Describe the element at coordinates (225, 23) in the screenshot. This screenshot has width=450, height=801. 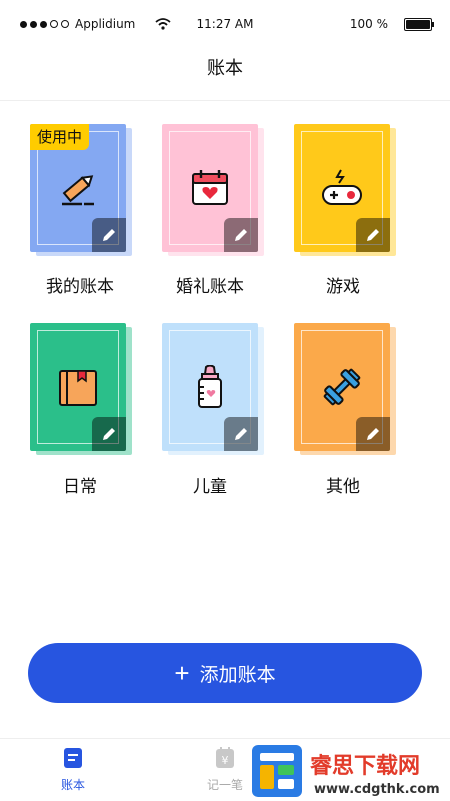
I see `status-bar: Applidium 11:27 AM 100 %` at that location.